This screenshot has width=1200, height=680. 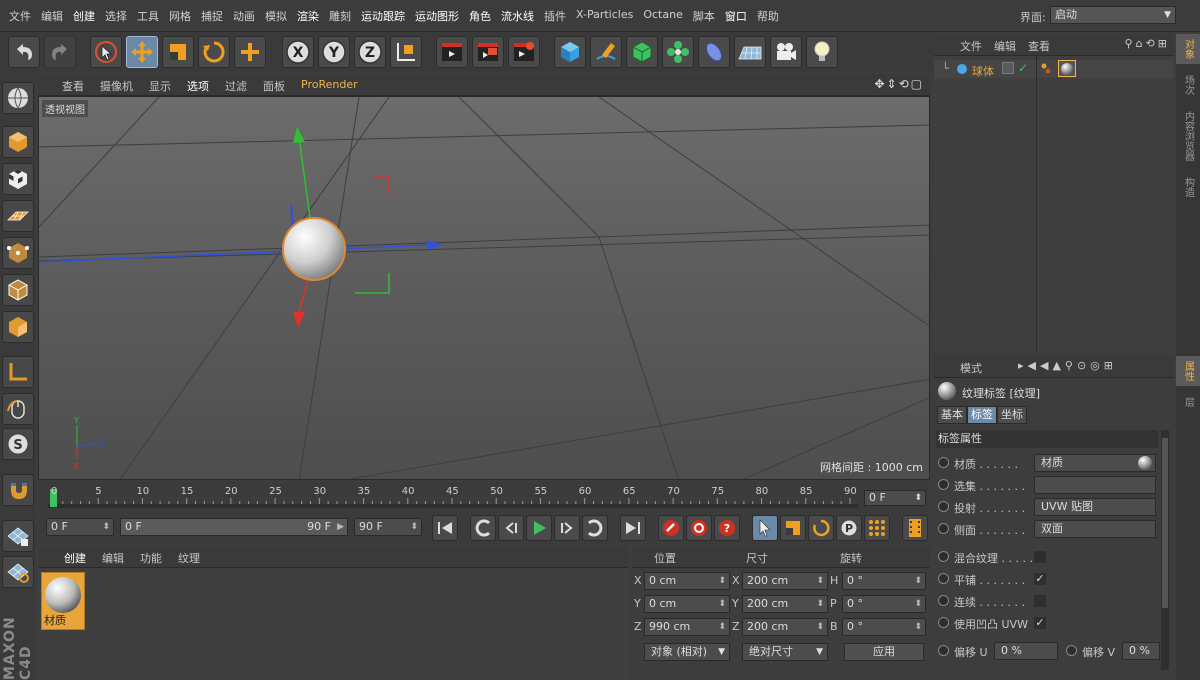 What do you see at coordinates (678, 52) in the screenshot?
I see `array-generator-button` at bounding box center [678, 52].